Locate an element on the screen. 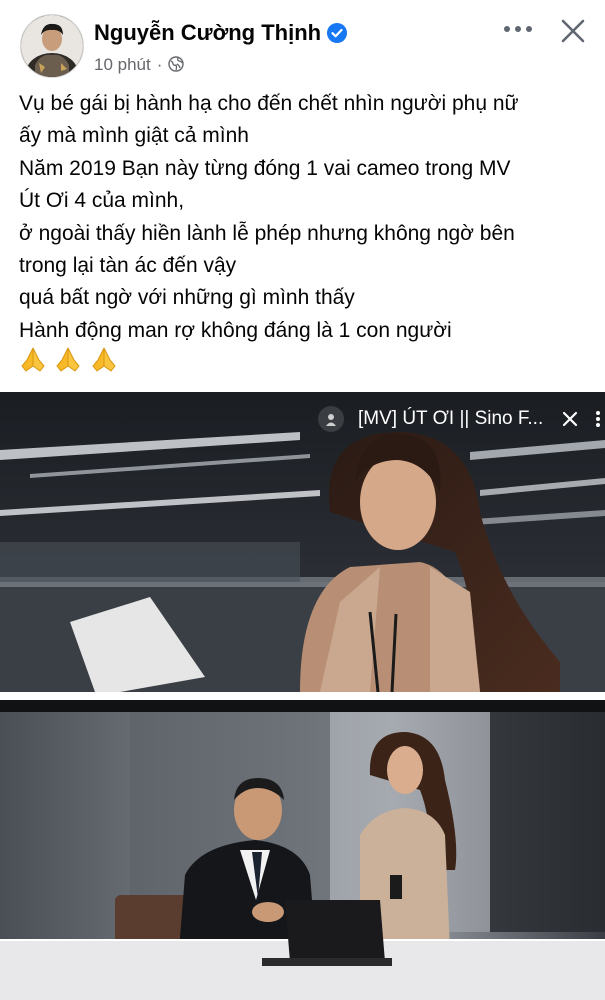 This screenshot has width=605, height=1000. post-text-line: trong lại tàn ác đến vậy is located at coordinates (128, 266).